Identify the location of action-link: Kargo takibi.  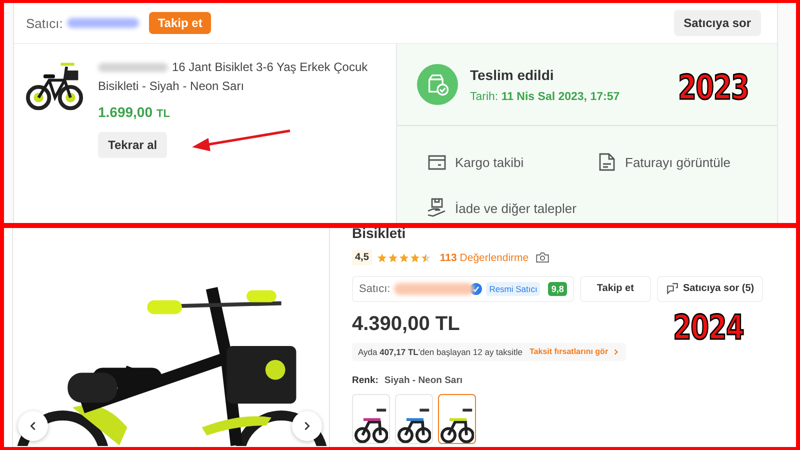
(512, 162).